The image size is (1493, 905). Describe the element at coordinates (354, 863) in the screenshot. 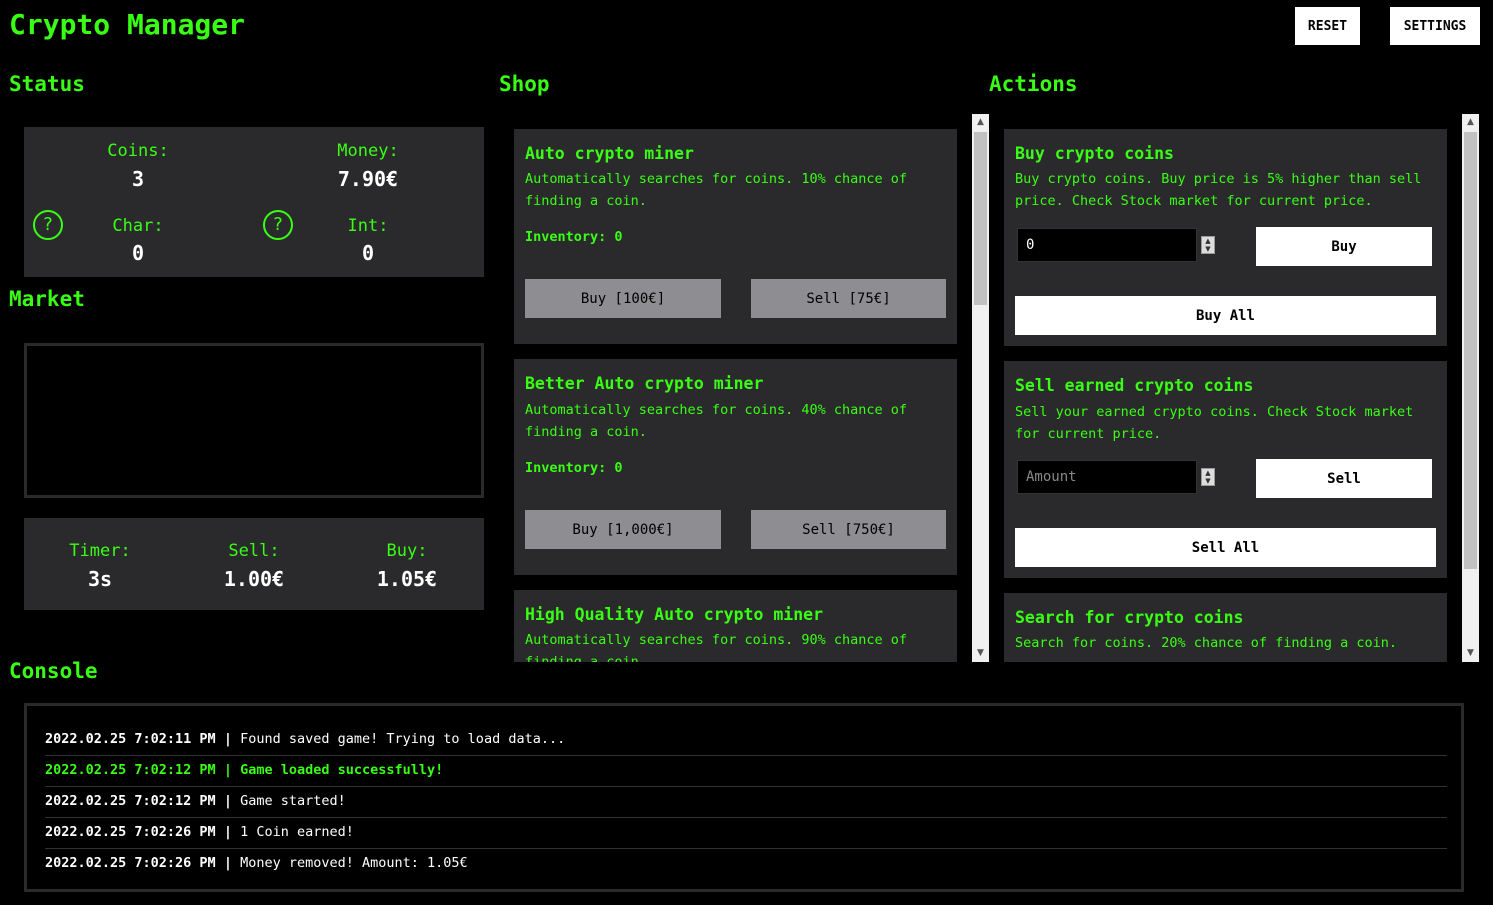

I see `log-message: Money removed! Amount: 1.05€` at that location.